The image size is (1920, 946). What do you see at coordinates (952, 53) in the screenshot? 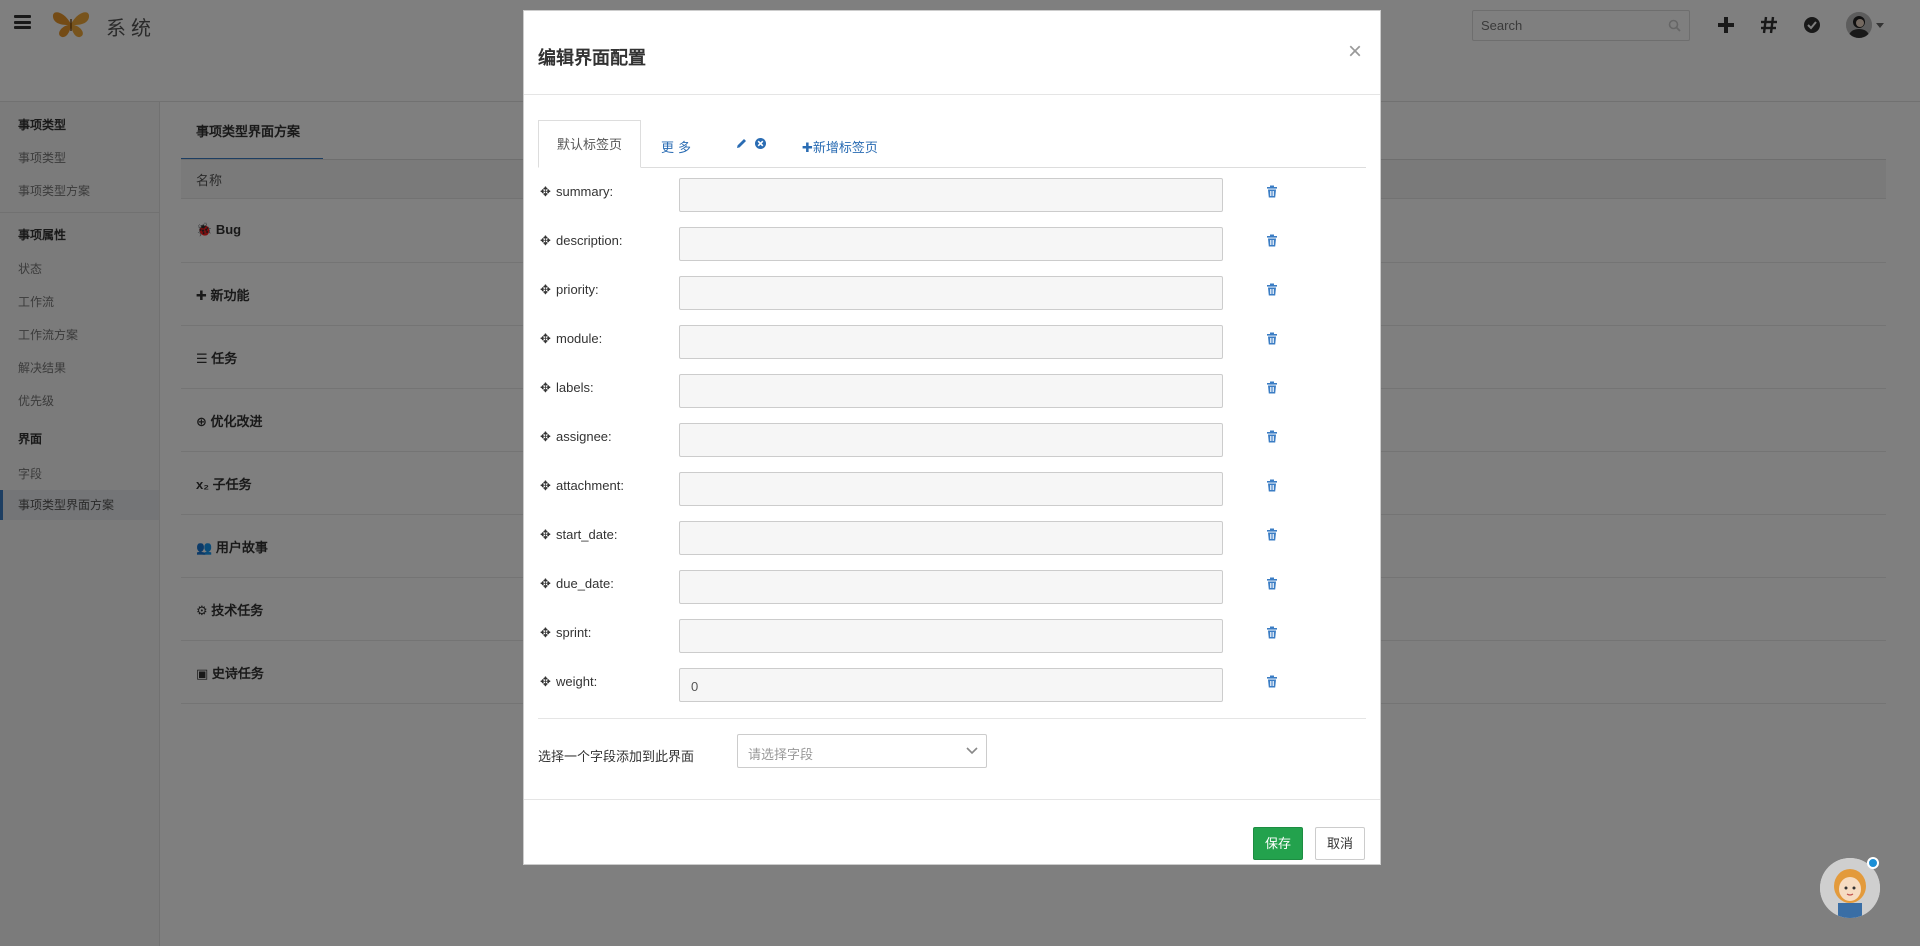
I see `modal-header: 编辑界面配置 ×` at bounding box center [952, 53].